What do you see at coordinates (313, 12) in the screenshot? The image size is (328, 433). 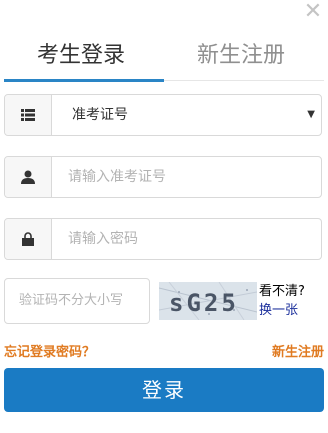 I see `close-icon: ✕` at bounding box center [313, 12].